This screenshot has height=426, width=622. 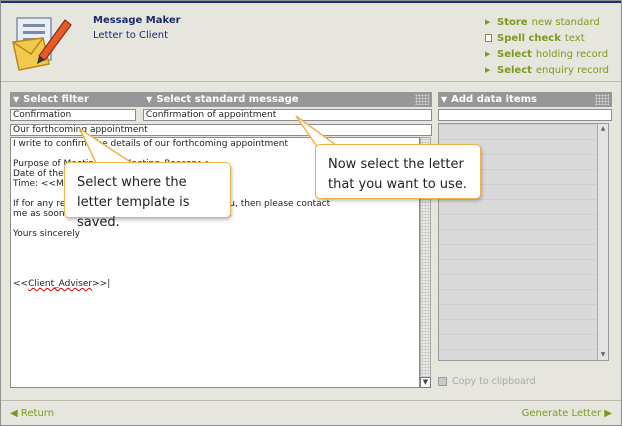 What do you see at coordinates (287, 115) in the screenshot?
I see `message-select: Confirmation of appointment` at bounding box center [287, 115].